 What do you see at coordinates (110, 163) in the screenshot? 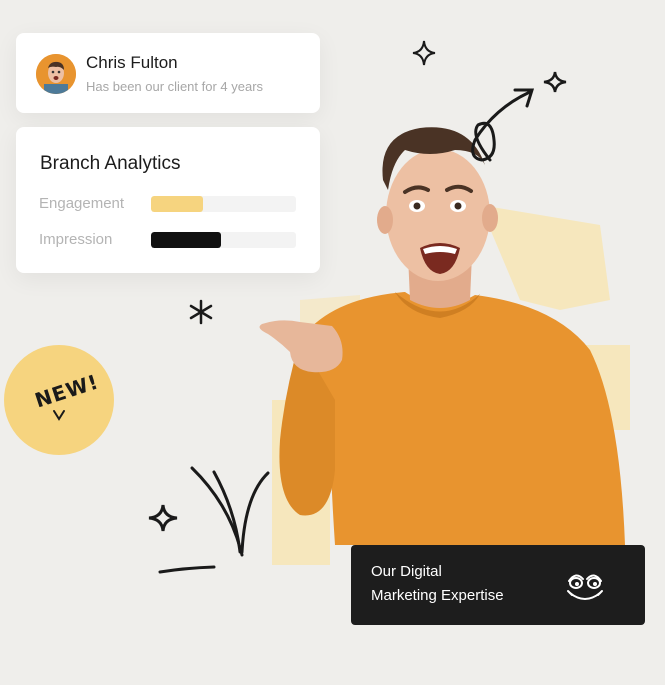
I see `analytics-title: Branch Analytics` at bounding box center [110, 163].